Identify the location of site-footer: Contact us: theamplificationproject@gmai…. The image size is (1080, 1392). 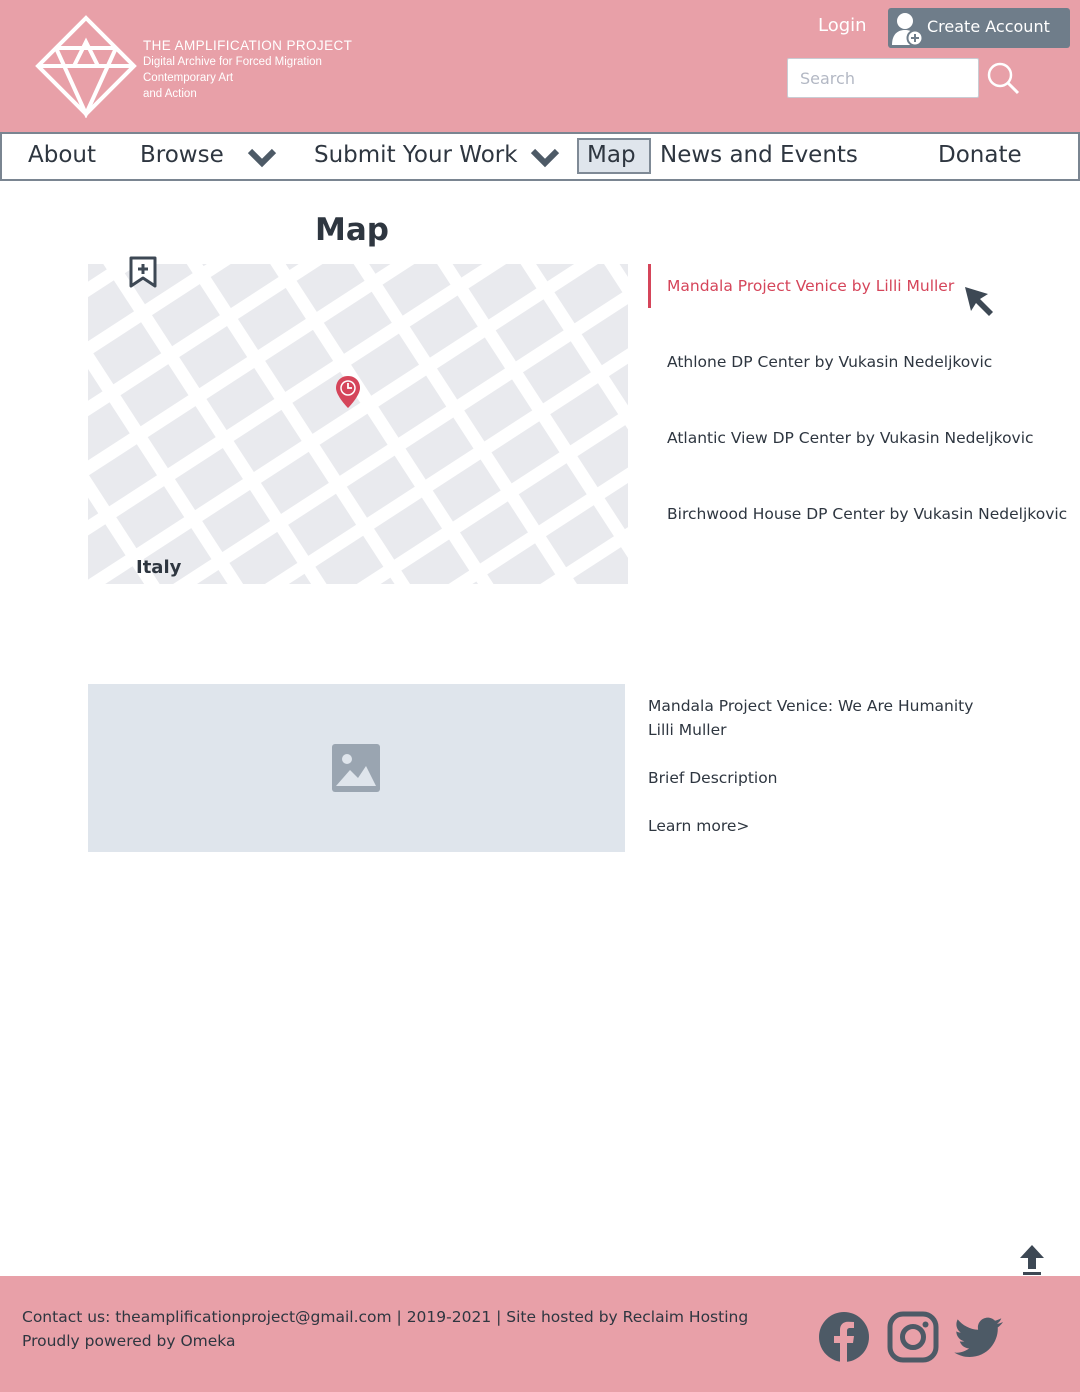
(540, 1334).